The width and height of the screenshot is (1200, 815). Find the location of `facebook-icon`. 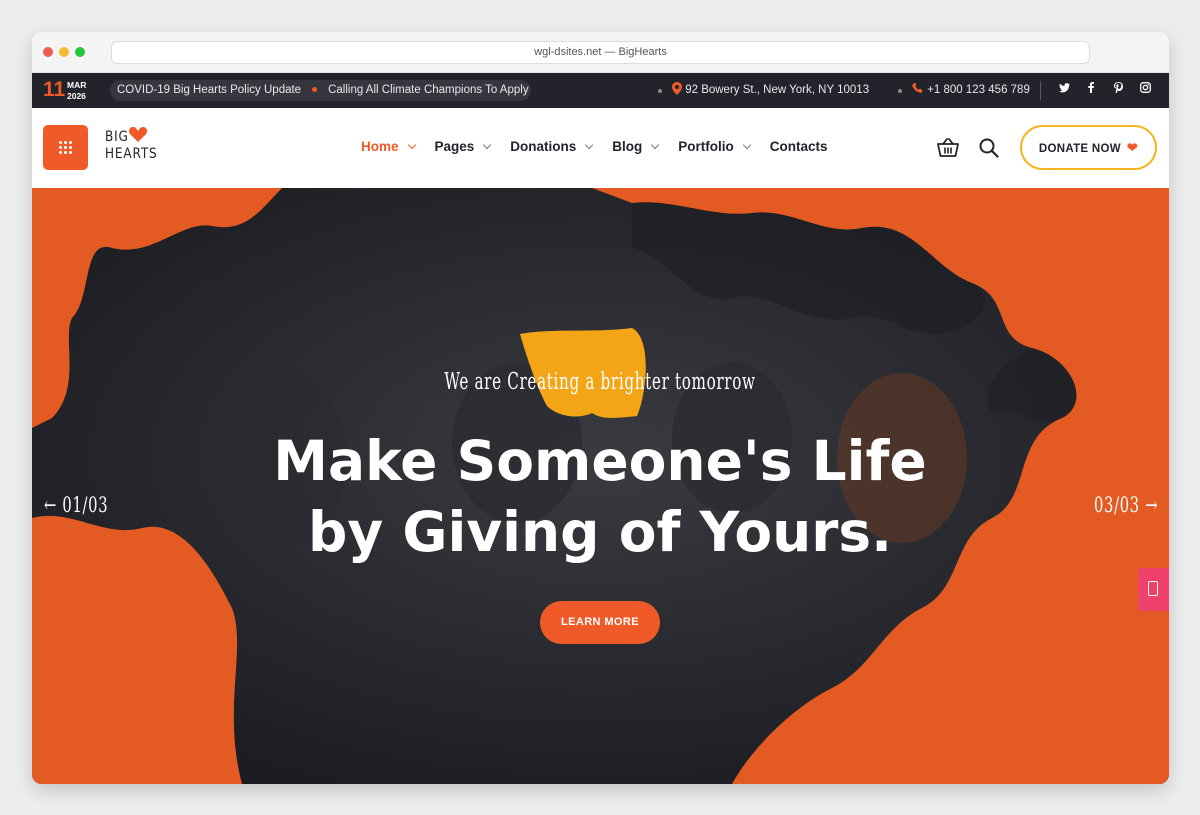

facebook-icon is located at coordinates (1091, 90).